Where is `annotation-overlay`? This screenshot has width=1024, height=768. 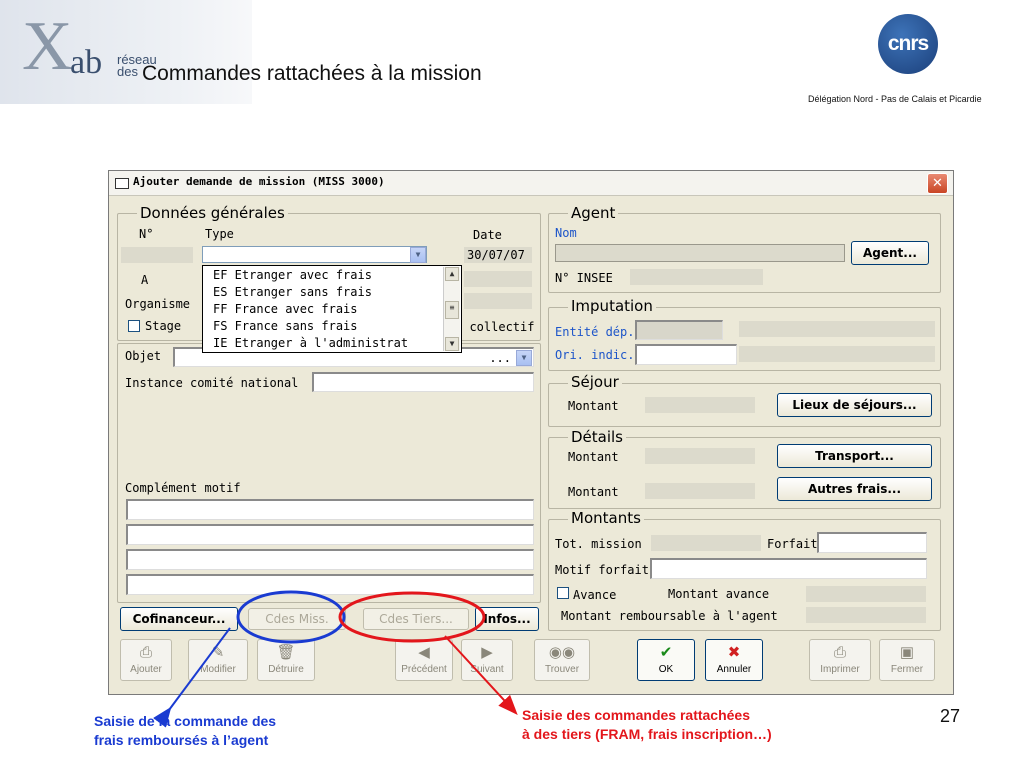
annotation-overlay is located at coordinates (335, 659).